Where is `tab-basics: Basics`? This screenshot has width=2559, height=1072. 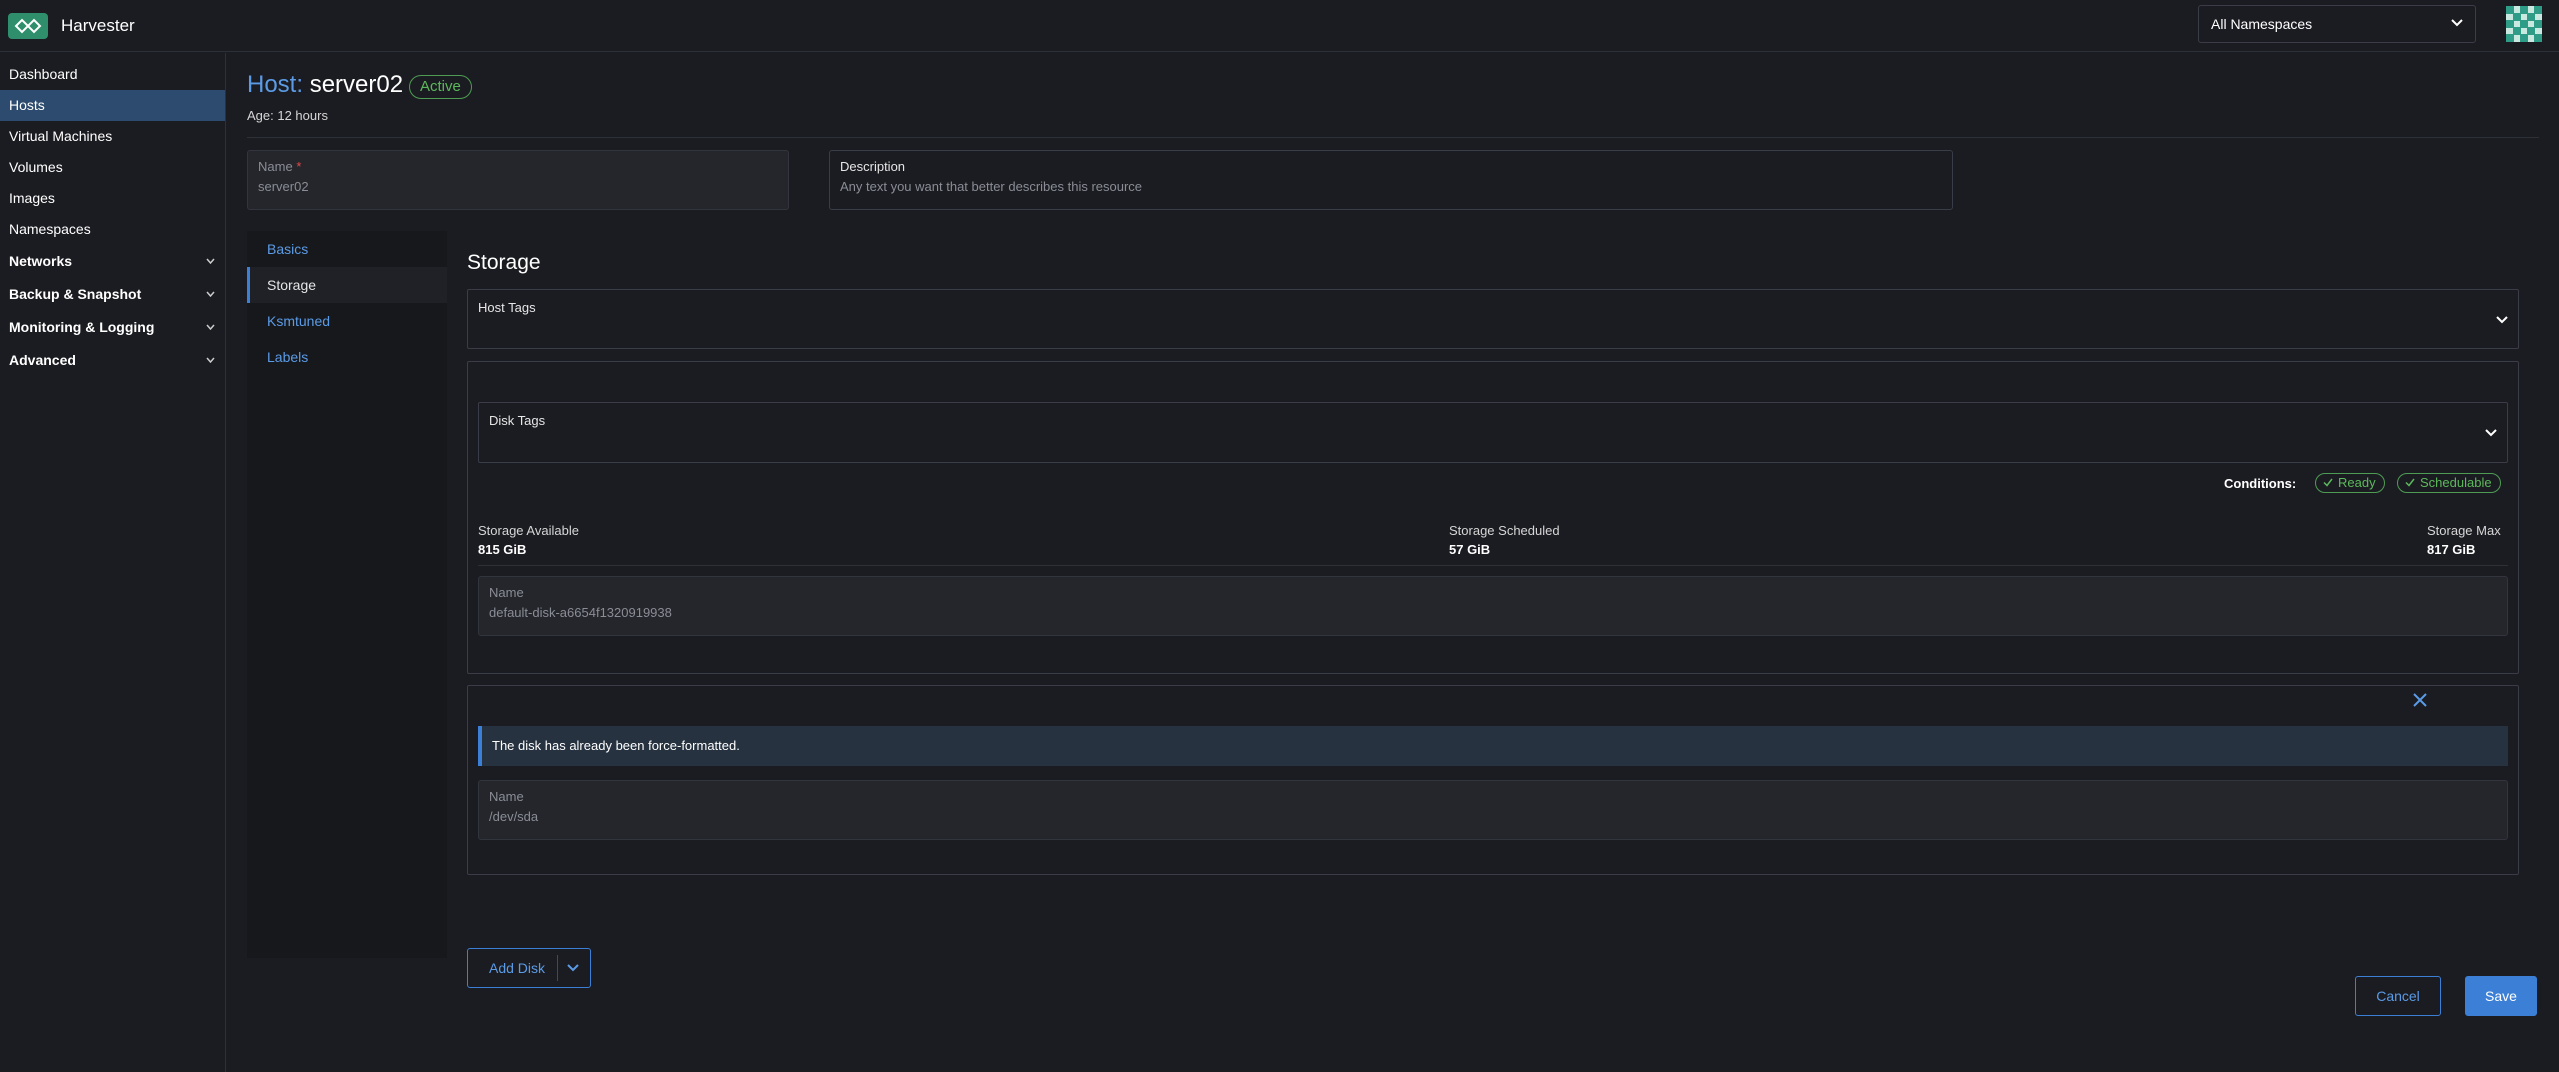 tab-basics: Basics is located at coordinates (347, 249).